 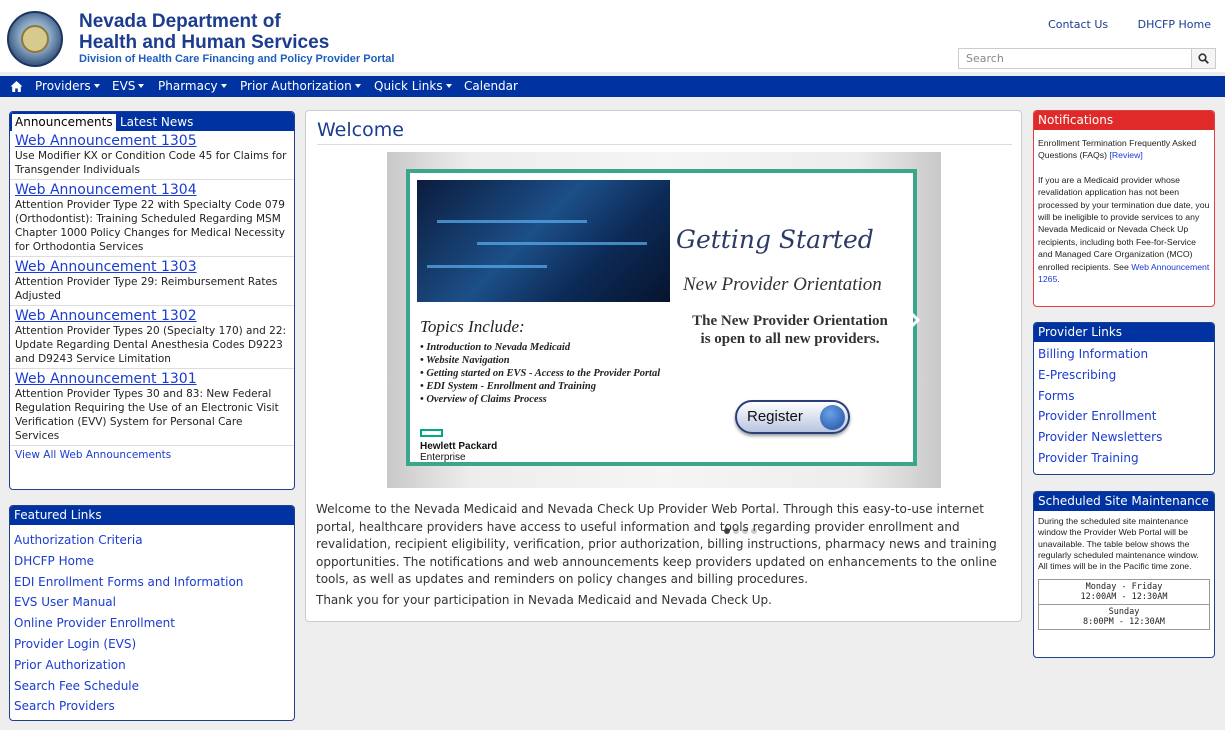 I want to click on nav-calendar-label: Calendar, so click(x=491, y=86).